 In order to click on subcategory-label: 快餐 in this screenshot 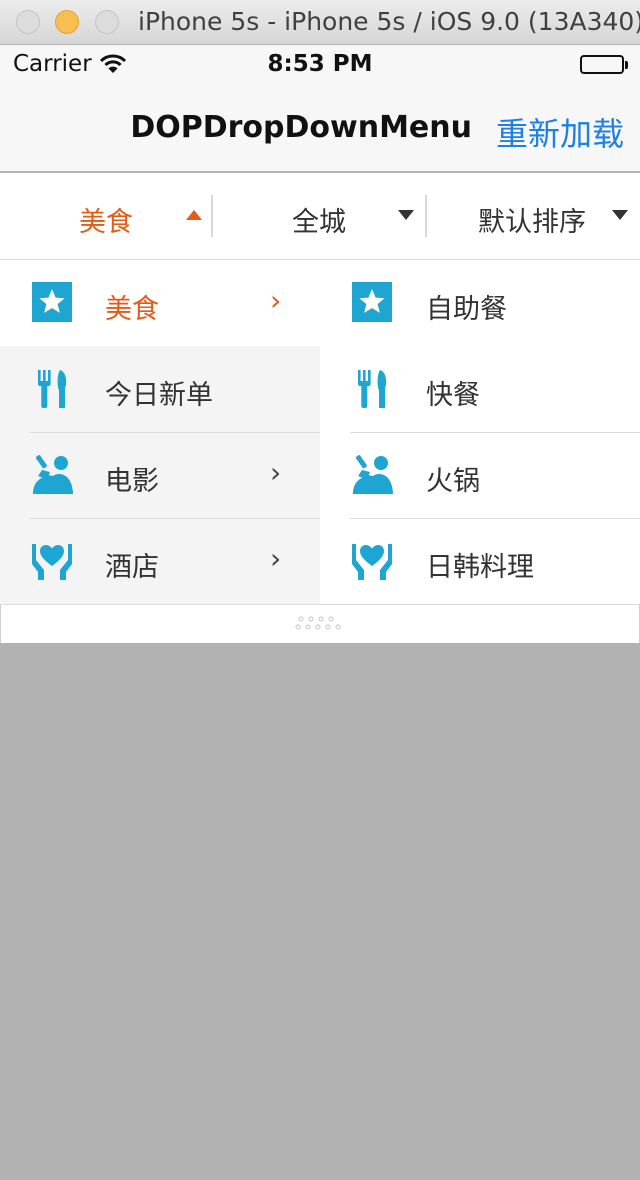, I will do `click(453, 395)`.